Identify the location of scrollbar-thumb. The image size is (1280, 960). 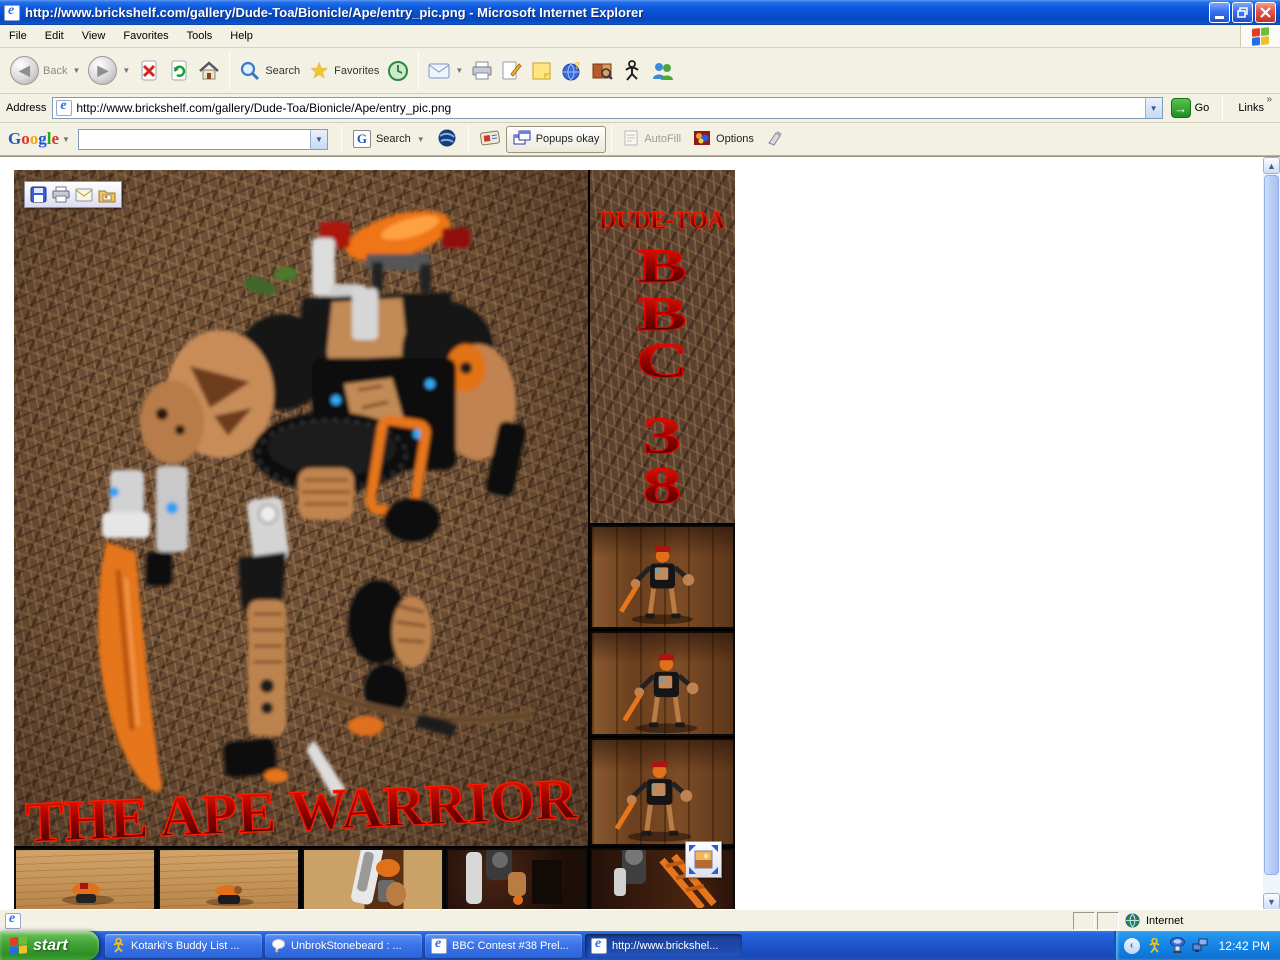
(1271, 525).